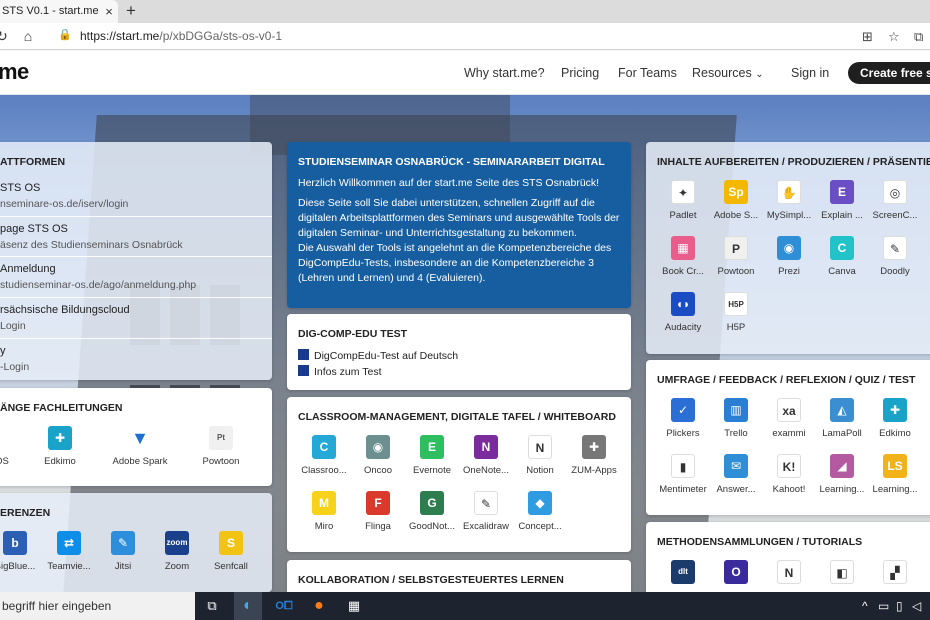 The image size is (930, 620). Describe the element at coordinates (728, 74) in the screenshot. I see `nav-resources: Resources ⌄` at that location.